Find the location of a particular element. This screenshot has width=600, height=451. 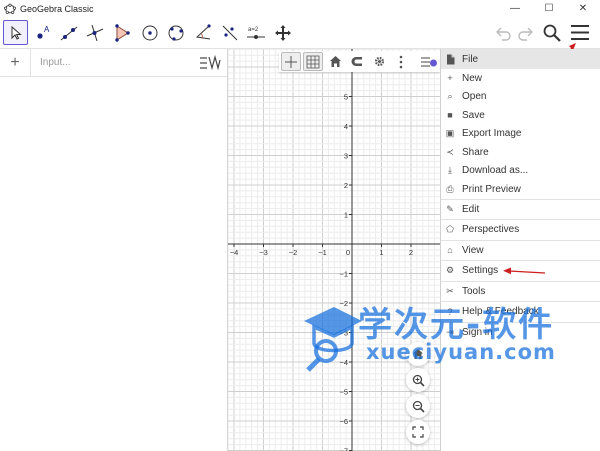

move-graphics-view-tool-button is located at coordinates (282, 32).